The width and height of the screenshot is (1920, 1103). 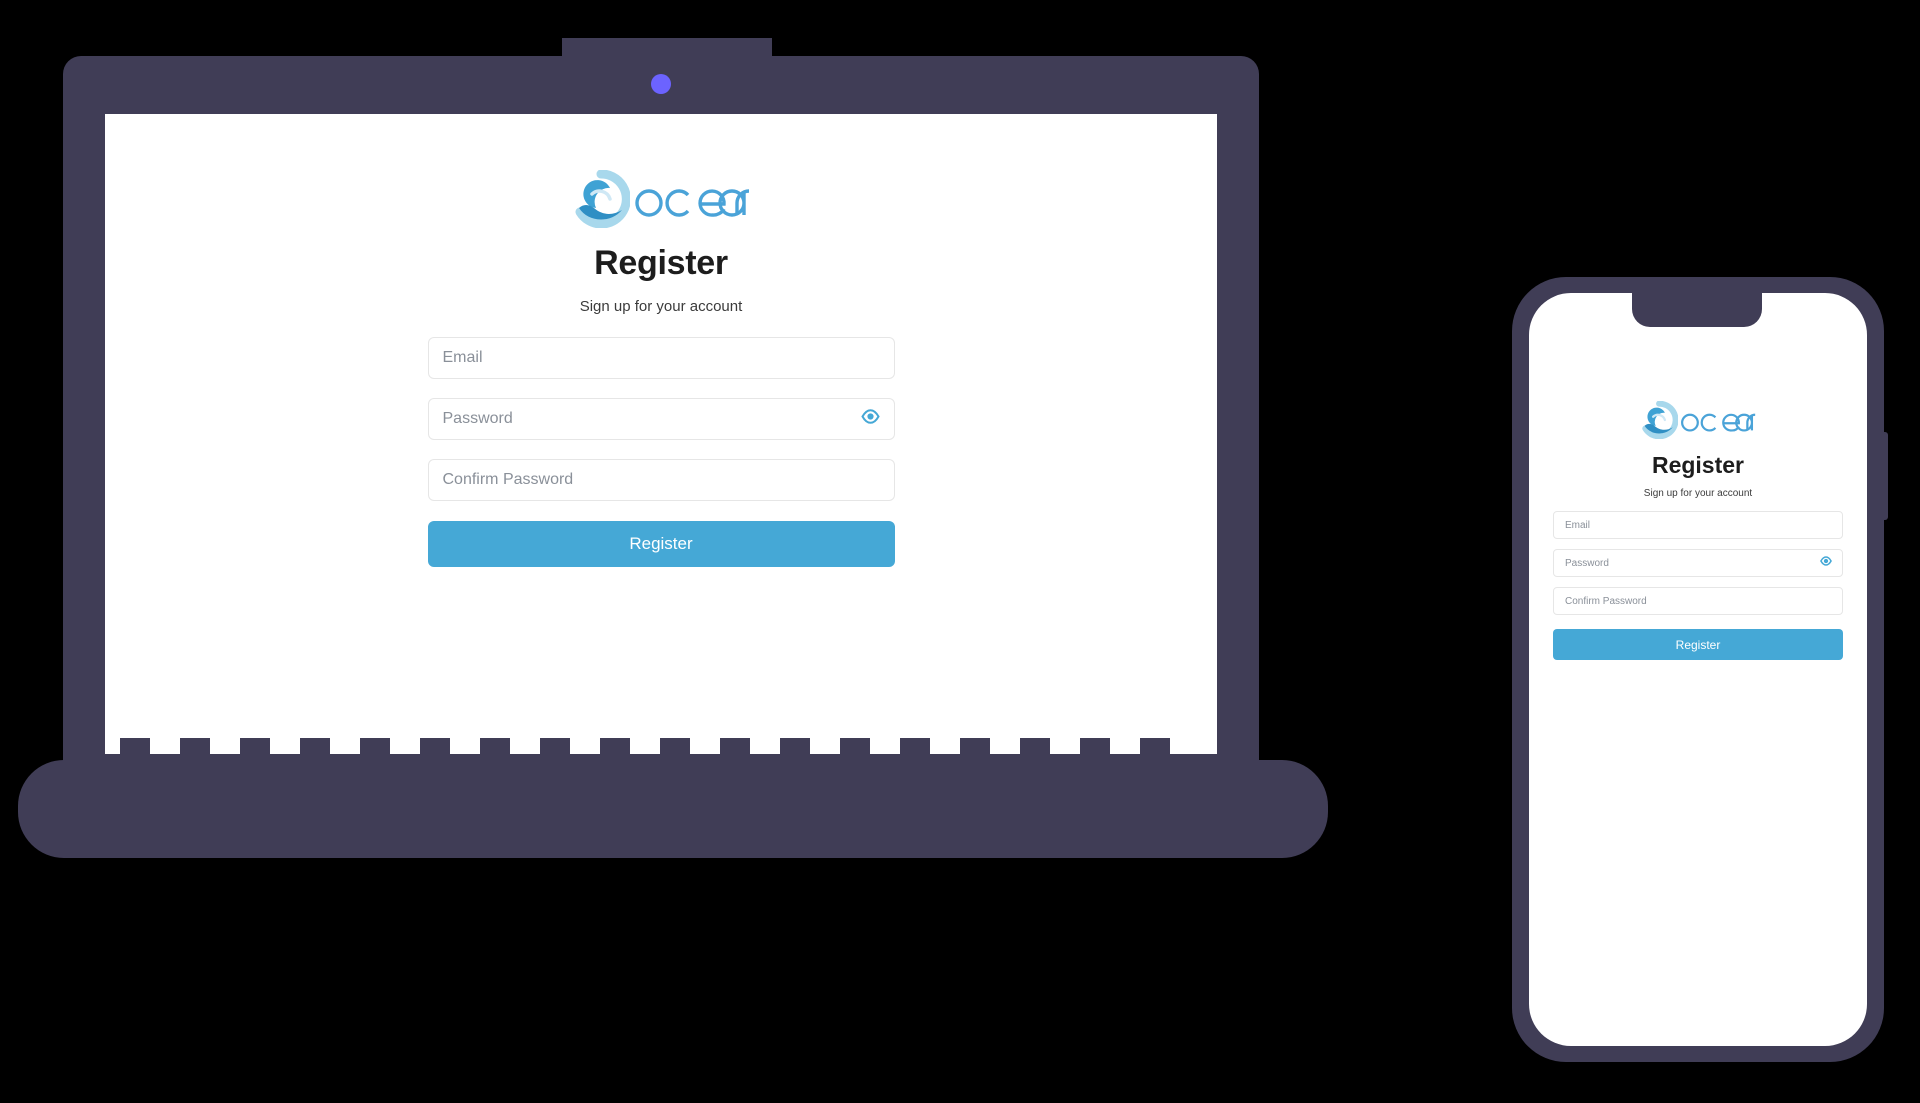 I want to click on page-subtitle-mobile: Sign up for your account, so click(x=1698, y=493).